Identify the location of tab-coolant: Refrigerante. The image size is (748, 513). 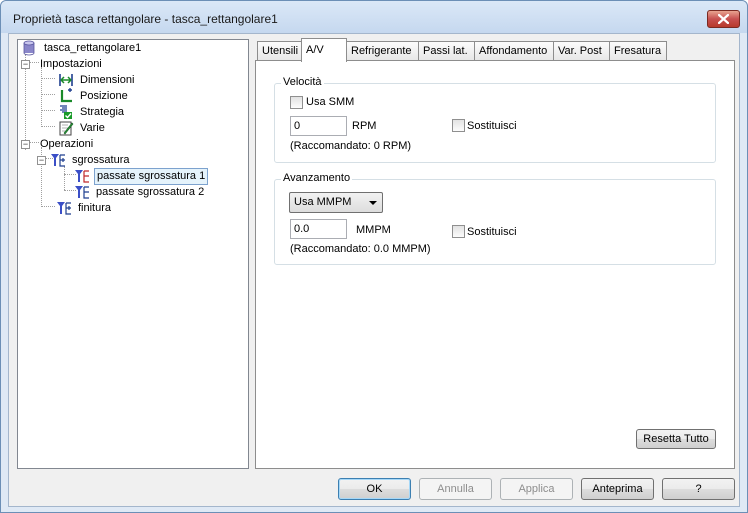
(382, 51).